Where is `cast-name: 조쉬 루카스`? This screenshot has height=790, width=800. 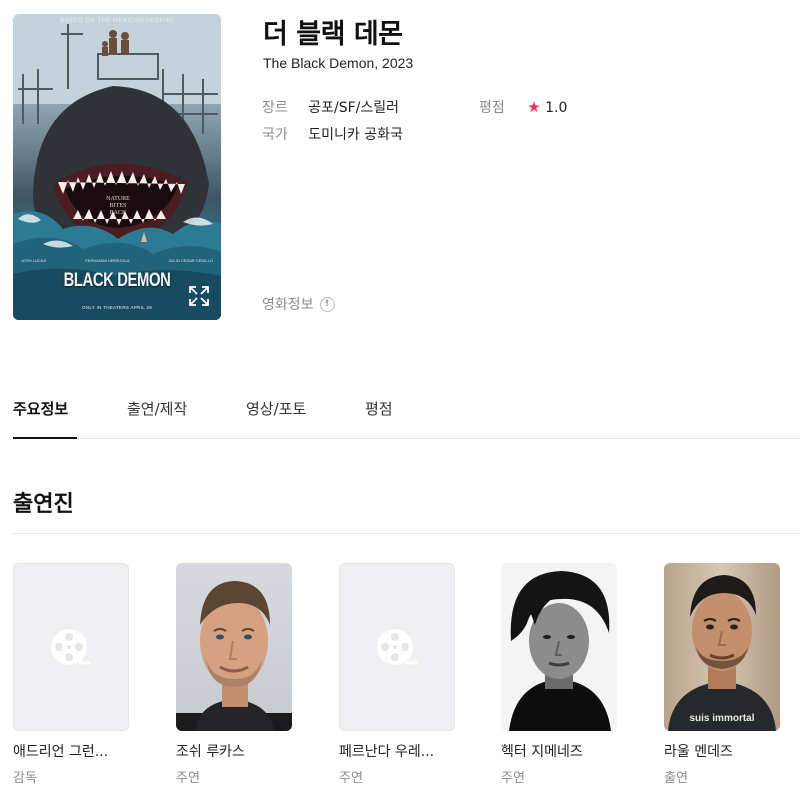 cast-name: 조쉬 루카스 is located at coordinates (210, 752).